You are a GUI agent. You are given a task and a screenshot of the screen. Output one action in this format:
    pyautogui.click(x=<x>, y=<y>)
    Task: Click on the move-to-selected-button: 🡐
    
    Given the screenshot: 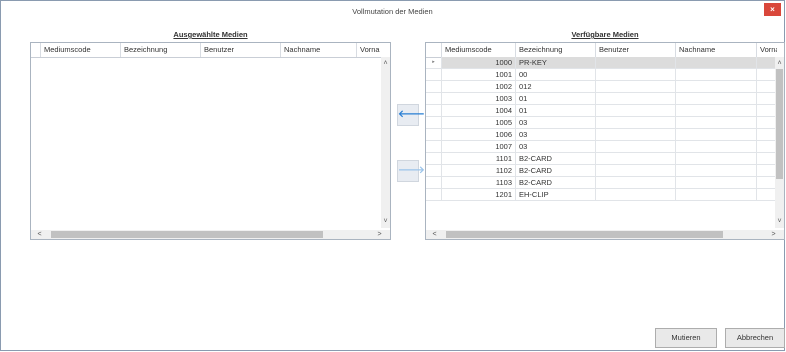 What is the action you would take?
    pyautogui.click(x=411, y=115)
    